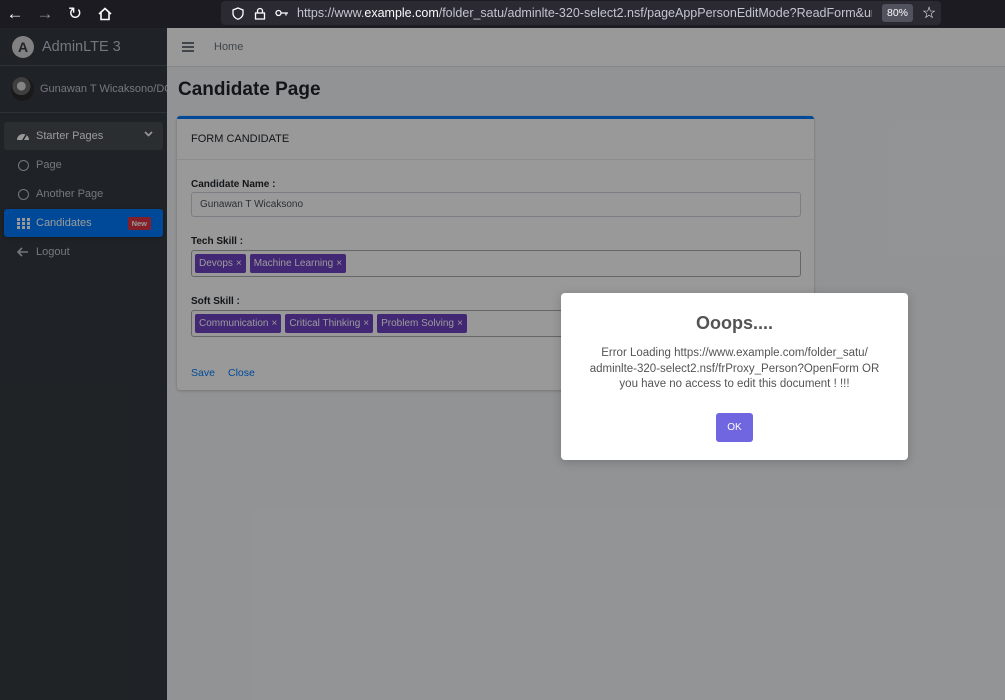 Image resolution: width=1005 pixels, height=700 pixels. I want to click on lock-icon, so click(260, 13).